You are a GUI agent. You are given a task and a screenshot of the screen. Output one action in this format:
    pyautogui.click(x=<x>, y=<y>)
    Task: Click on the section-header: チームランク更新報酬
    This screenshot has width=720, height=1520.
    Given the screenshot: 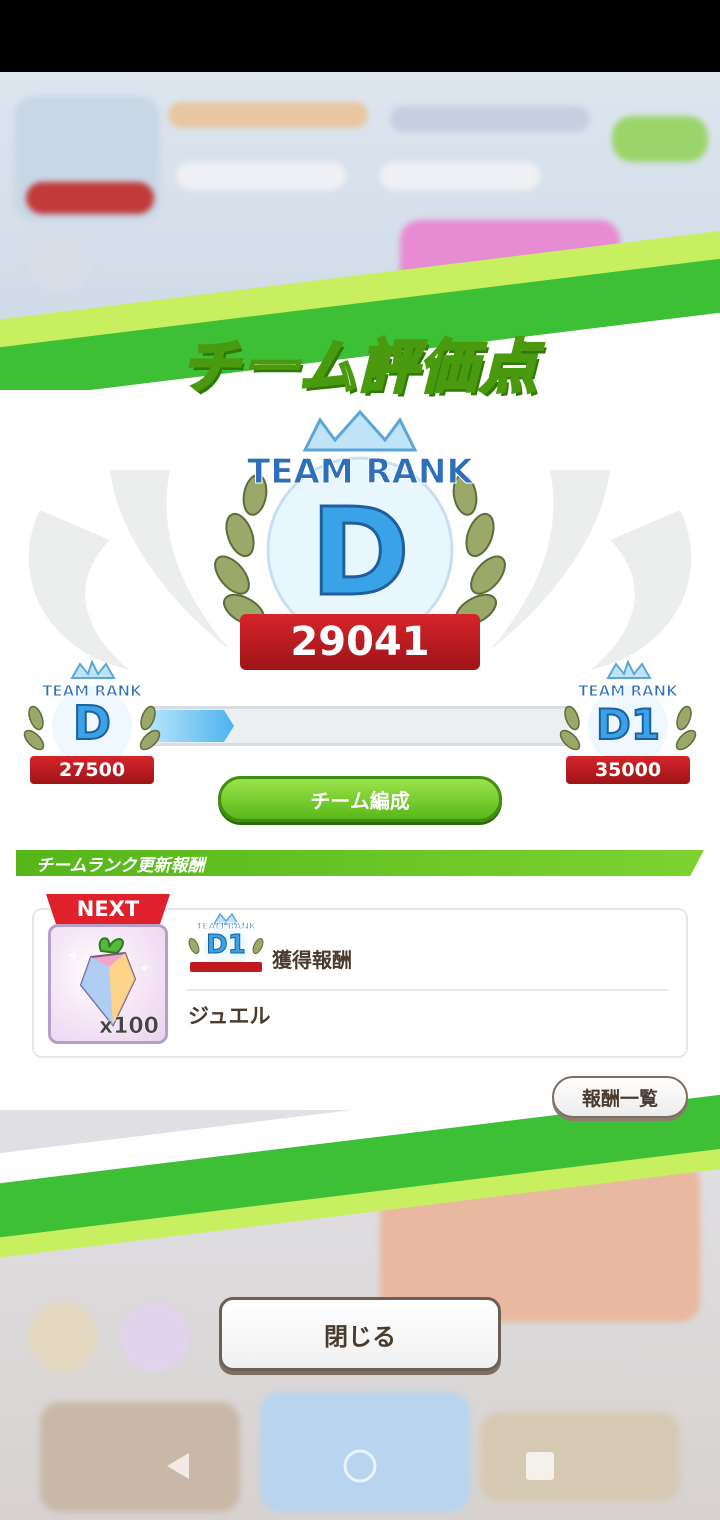 What is the action you would take?
    pyautogui.click(x=360, y=863)
    